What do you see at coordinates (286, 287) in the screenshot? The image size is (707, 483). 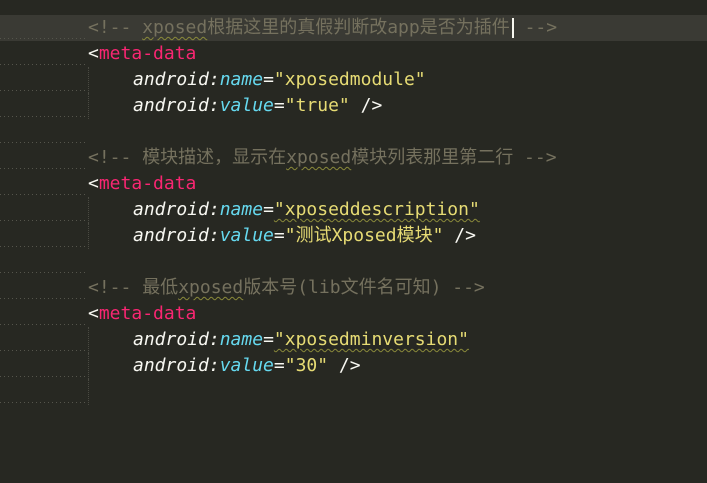 I see `xml-comment: <!-- 最低xposed版本号(lib文件名可知) -->` at bounding box center [286, 287].